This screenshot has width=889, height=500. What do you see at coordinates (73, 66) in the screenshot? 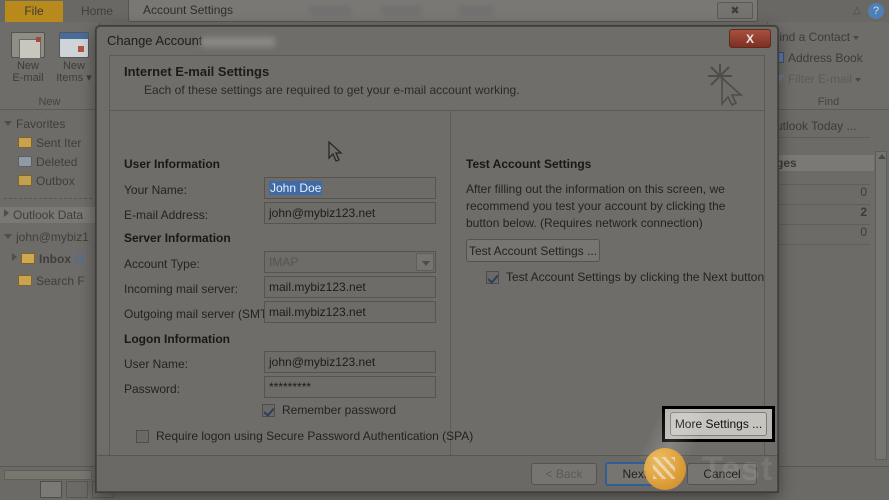
I see `new-items-line1: New` at bounding box center [73, 66].